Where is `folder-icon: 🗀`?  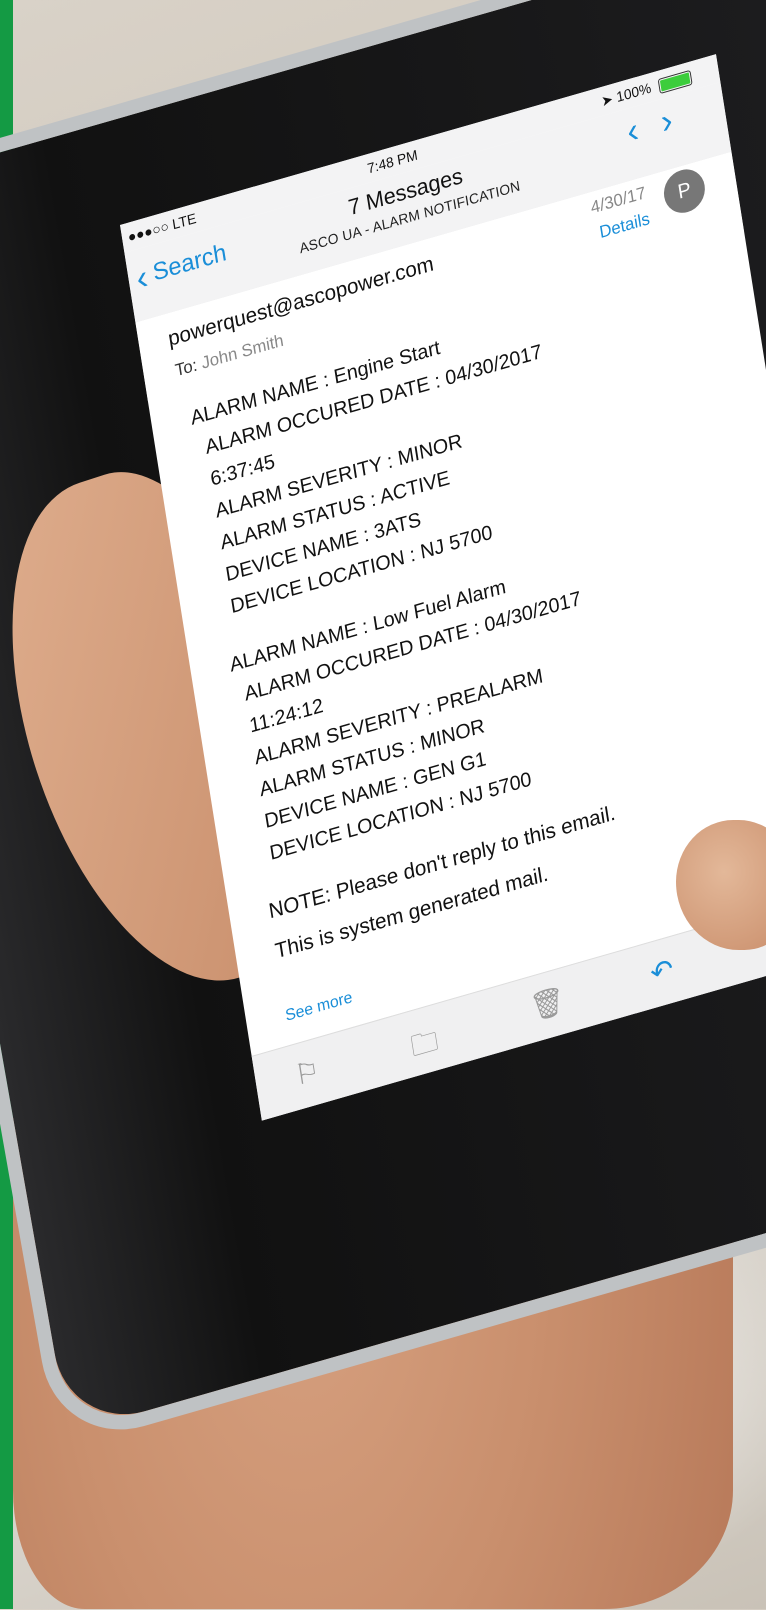
folder-icon: 🗀 is located at coordinates (425, 1046).